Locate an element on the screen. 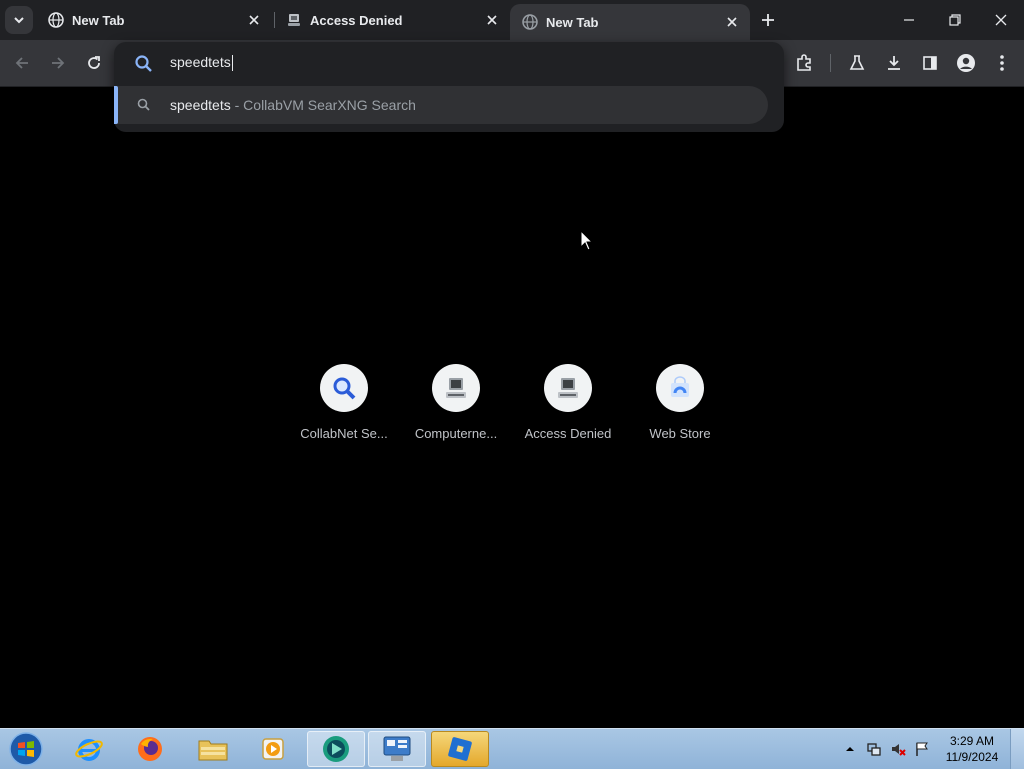 This screenshot has width=1024, height=769. taskbar-file-explorer is located at coordinates (213, 749).